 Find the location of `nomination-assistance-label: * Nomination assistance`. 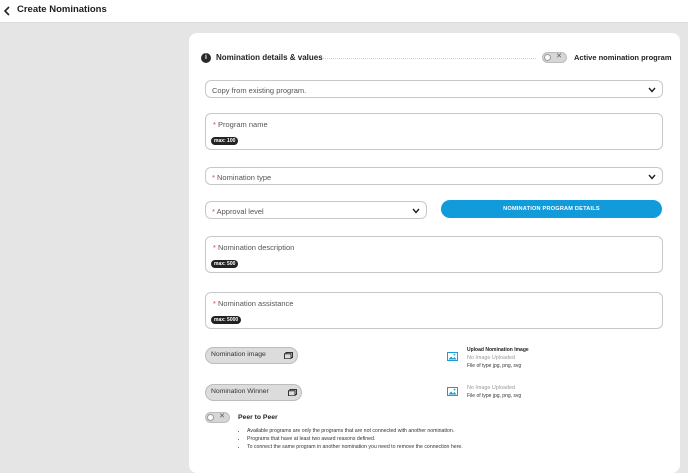

nomination-assistance-label: * Nomination assistance is located at coordinates (253, 303).